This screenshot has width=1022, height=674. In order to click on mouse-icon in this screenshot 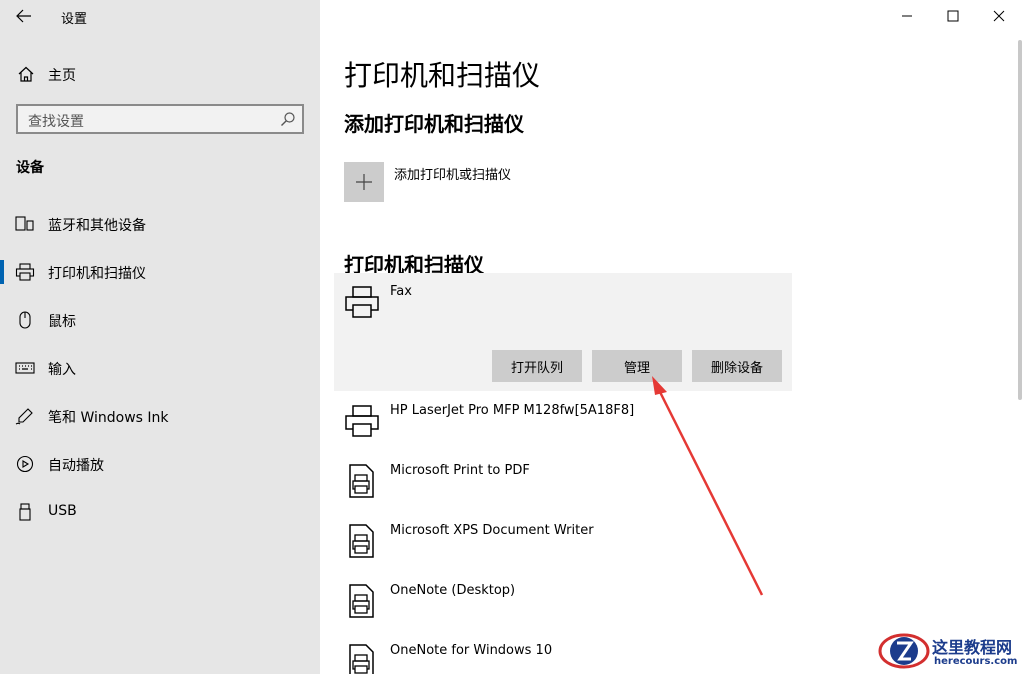, I will do `click(25, 320)`.